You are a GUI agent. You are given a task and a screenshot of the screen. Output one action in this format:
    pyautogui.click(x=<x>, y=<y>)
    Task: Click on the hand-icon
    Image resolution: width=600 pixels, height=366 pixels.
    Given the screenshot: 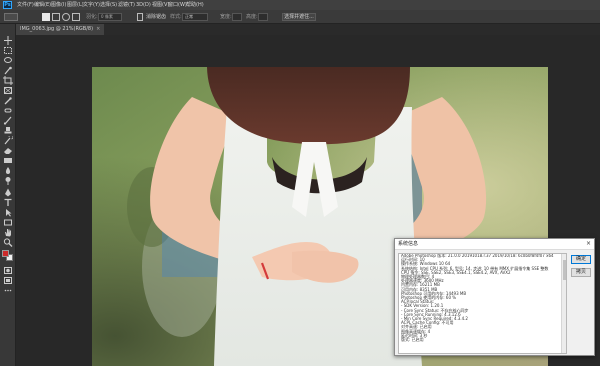 What is the action you would take?
    pyautogui.click(x=8, y=232)
    